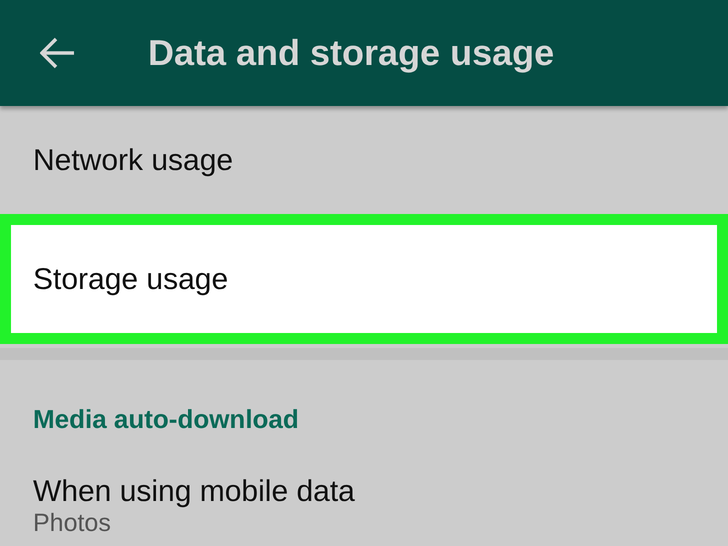 This screenshot has width=728, height=546. I want to click on back-button, so click(58, 53).